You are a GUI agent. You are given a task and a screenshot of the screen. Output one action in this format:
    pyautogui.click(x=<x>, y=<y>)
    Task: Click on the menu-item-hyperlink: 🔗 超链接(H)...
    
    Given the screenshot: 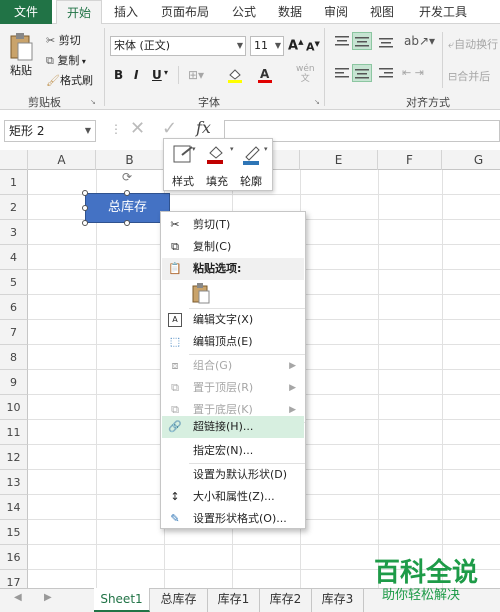 What is the action you would take?
    pyautogui.click(x=233, y=427)
    